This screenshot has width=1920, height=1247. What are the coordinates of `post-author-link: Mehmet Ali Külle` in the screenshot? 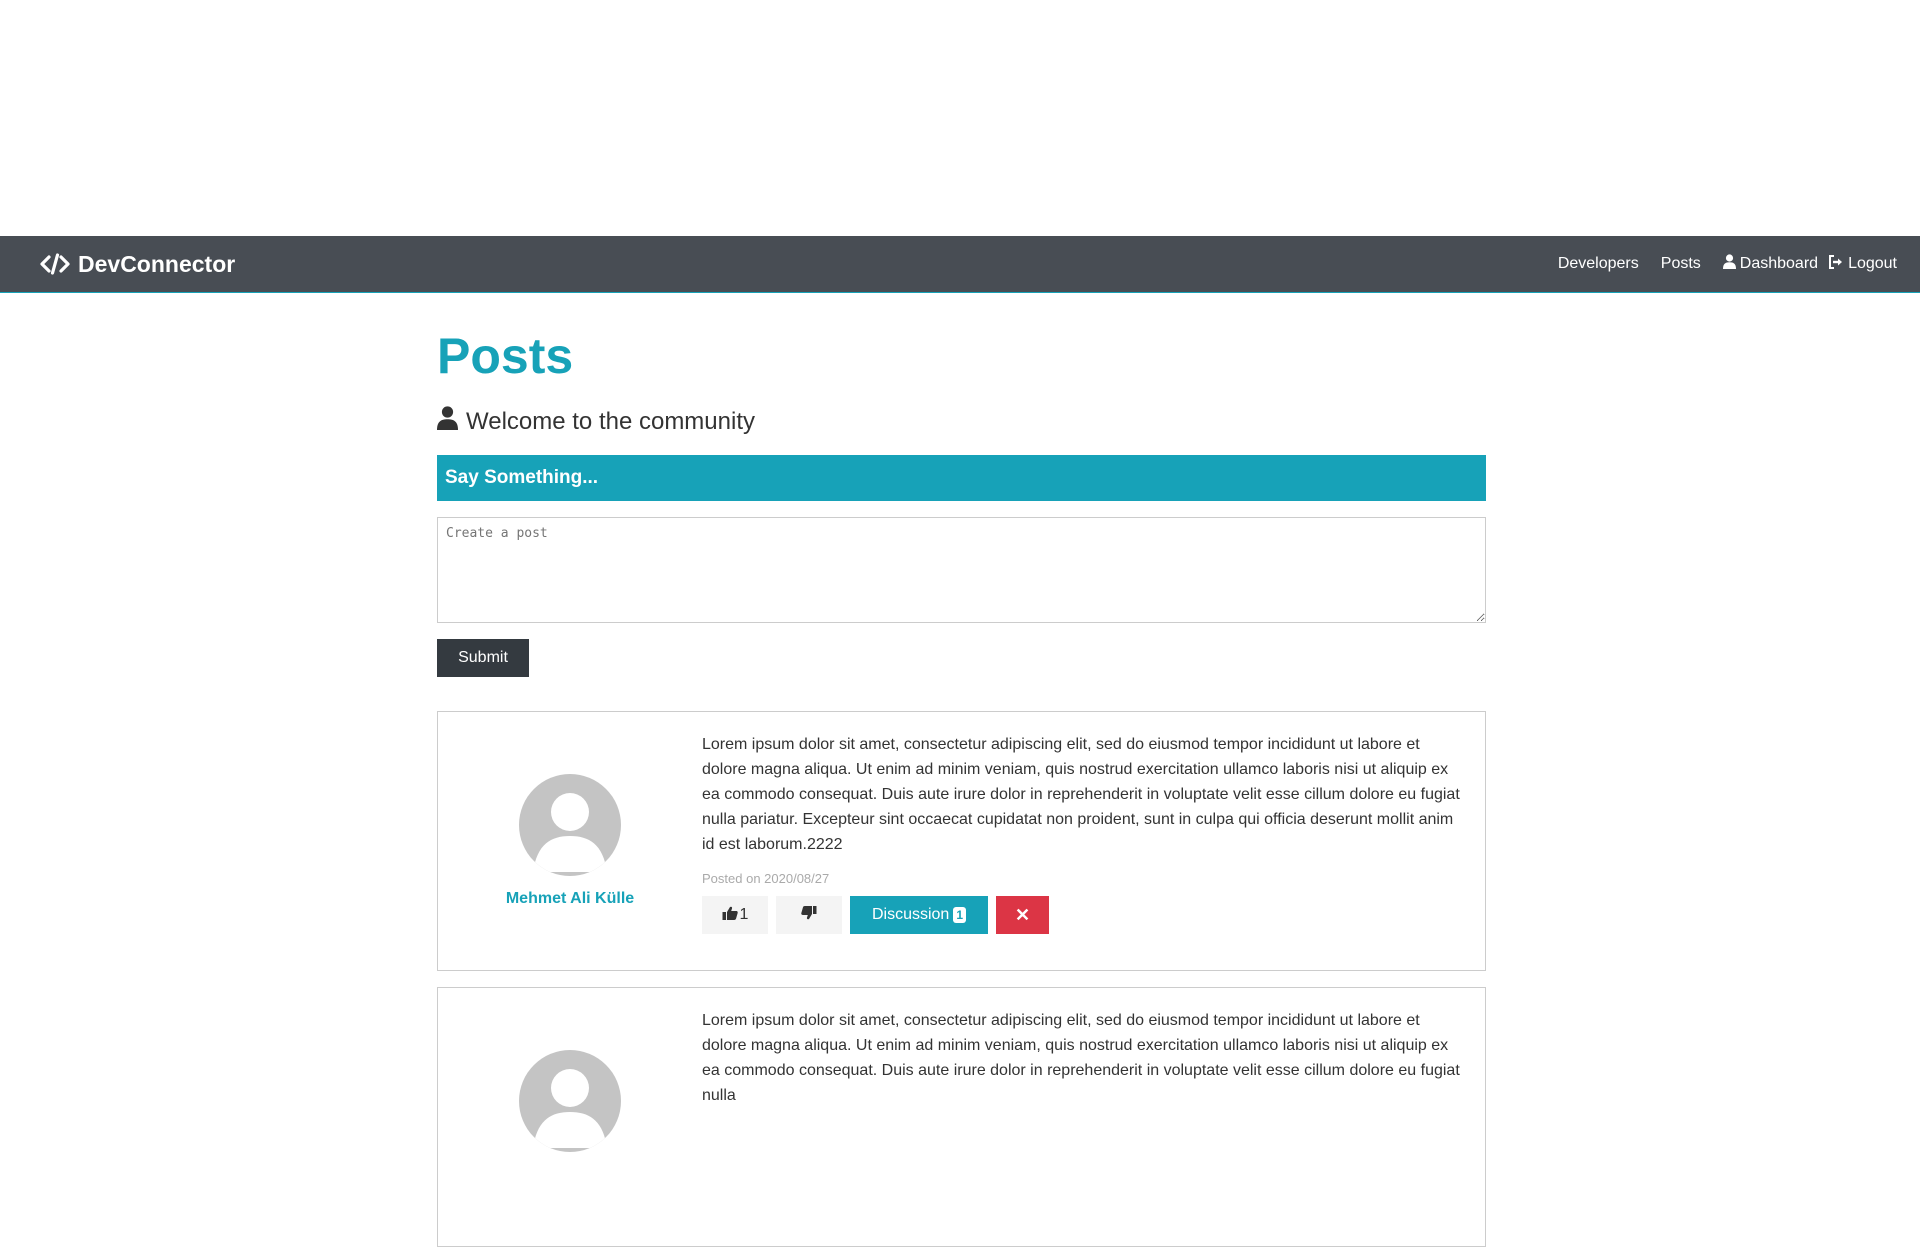 It's located at (570, 843).